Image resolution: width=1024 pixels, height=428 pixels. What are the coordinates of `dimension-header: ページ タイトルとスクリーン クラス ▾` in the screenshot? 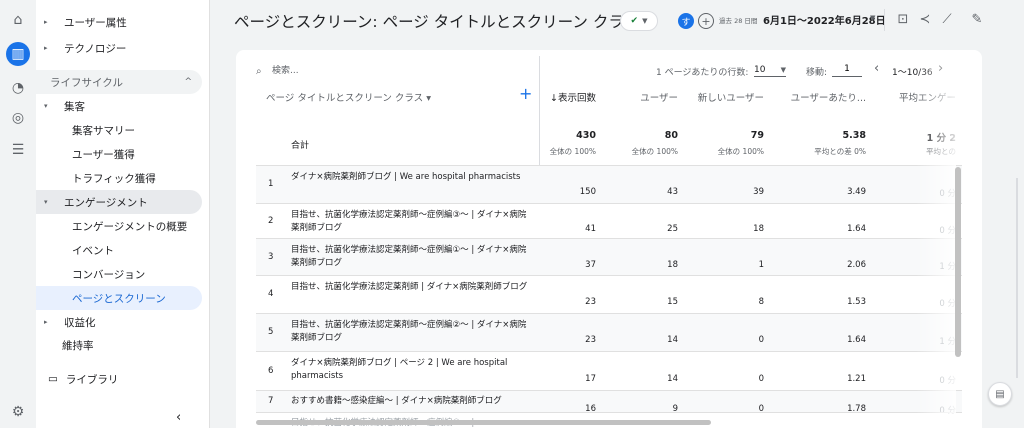 It's located at (348, 97).